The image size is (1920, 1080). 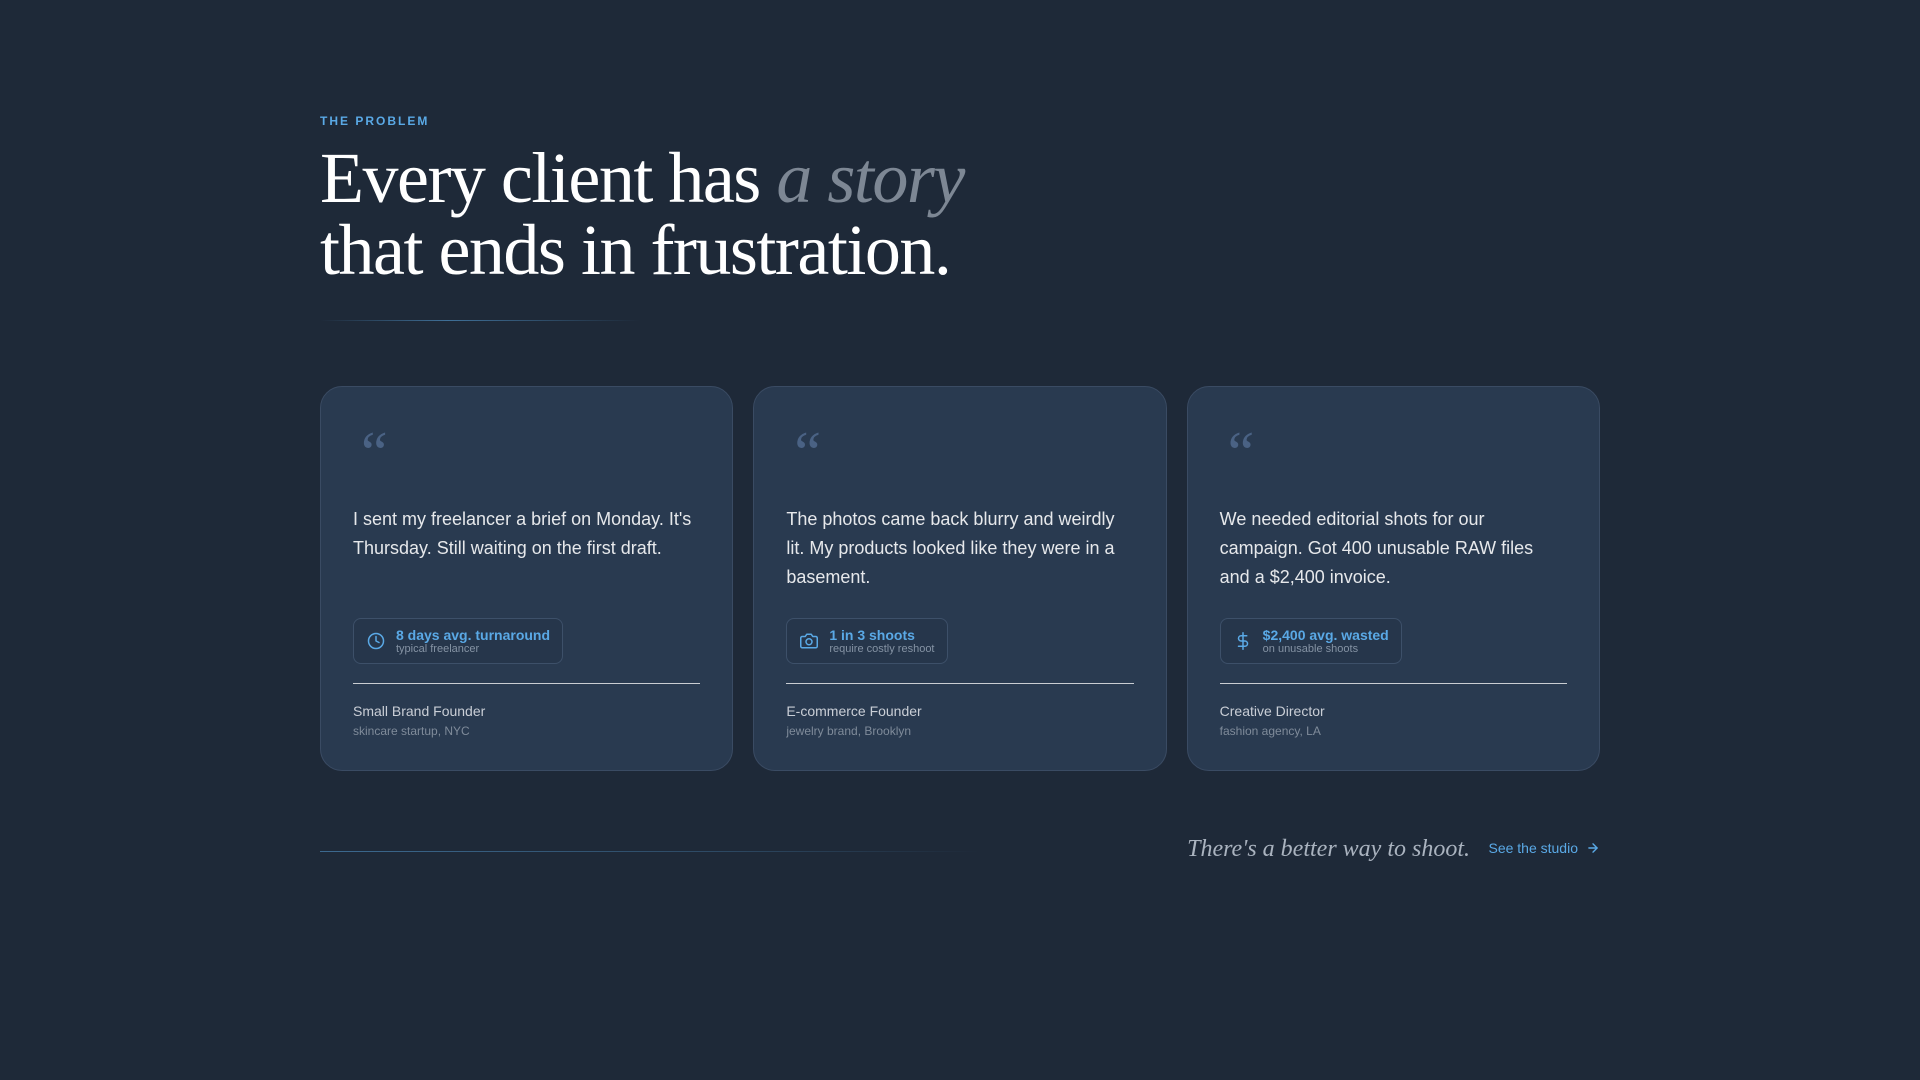 I want to click on headline-text: Every client has, so click(x=548, y=178).